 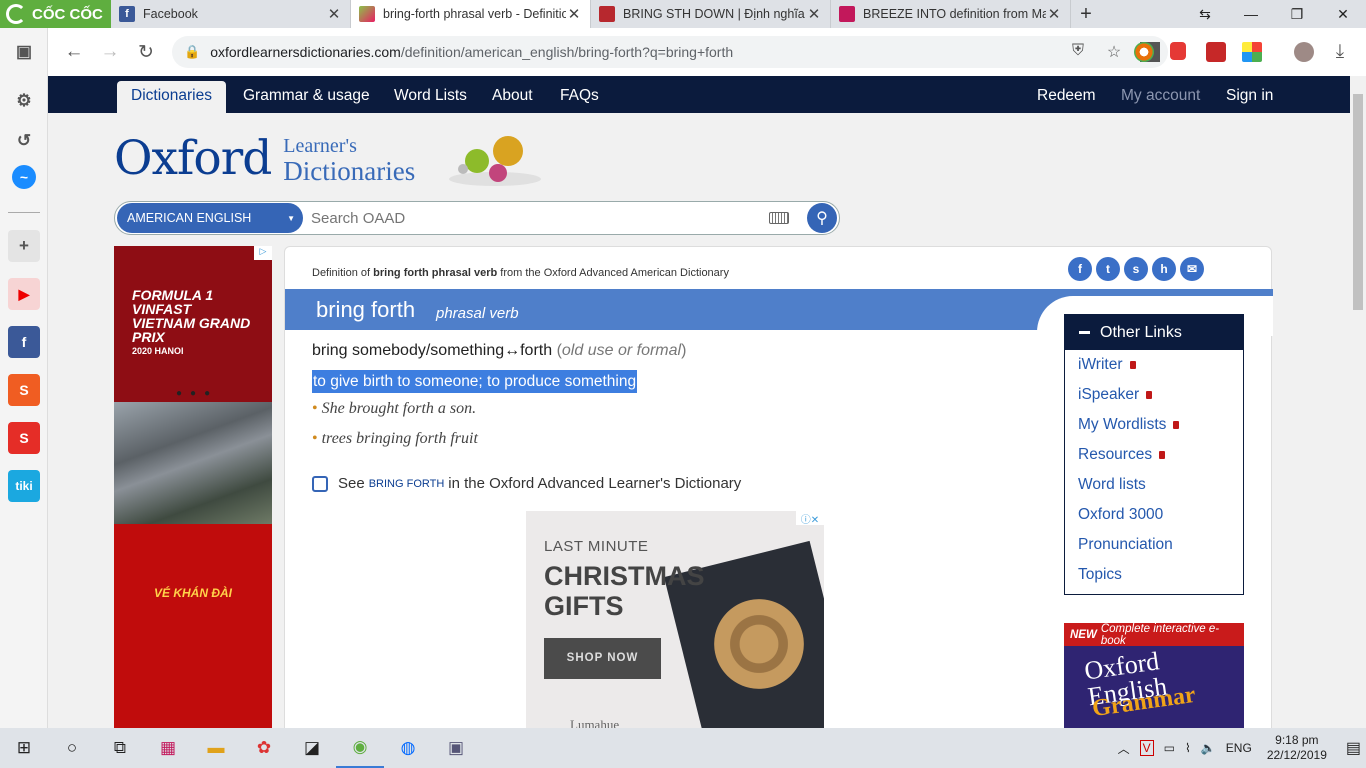 I want to click on restore-tabs-icon: ⇆, so click(x=1205, y=14).